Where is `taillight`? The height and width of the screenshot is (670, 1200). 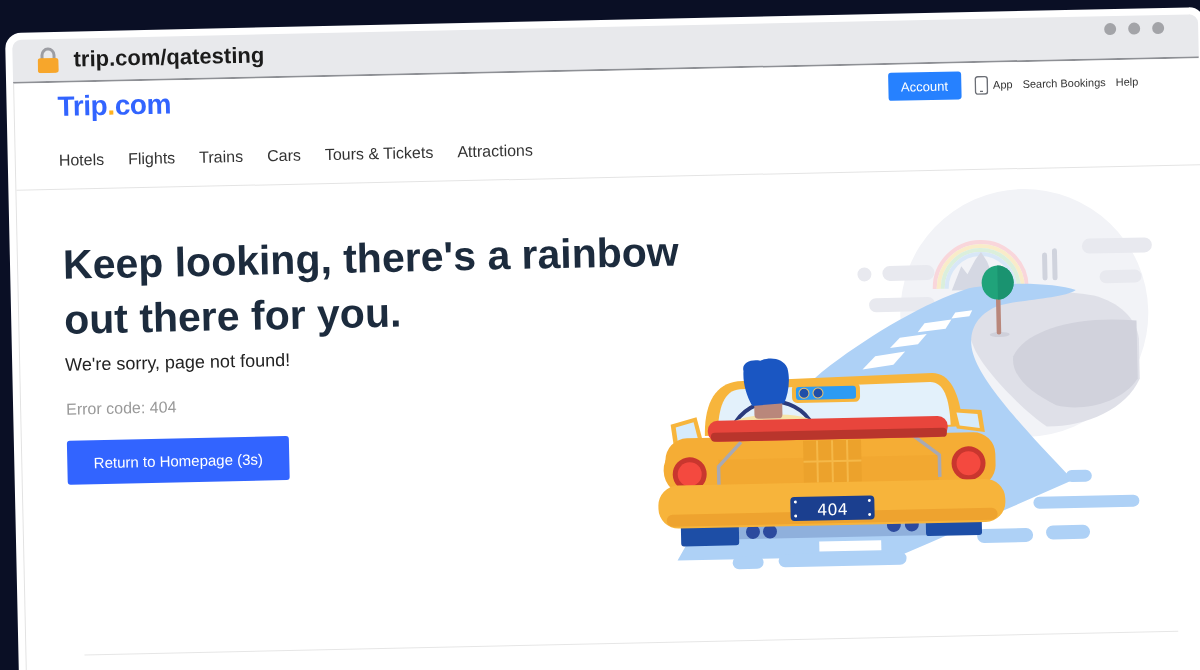
taillight is located at coordinates (968, 463).